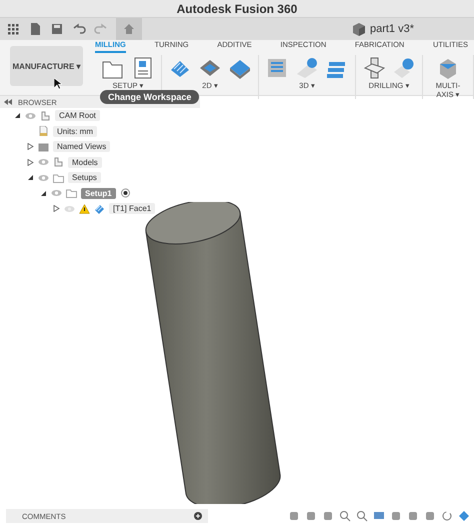 This screenshot has height=527, width=474. Describe the element at coordinates (46, 66) in the screenshot. I see `workspace-button: MANUFACTURE ▾` at that location.